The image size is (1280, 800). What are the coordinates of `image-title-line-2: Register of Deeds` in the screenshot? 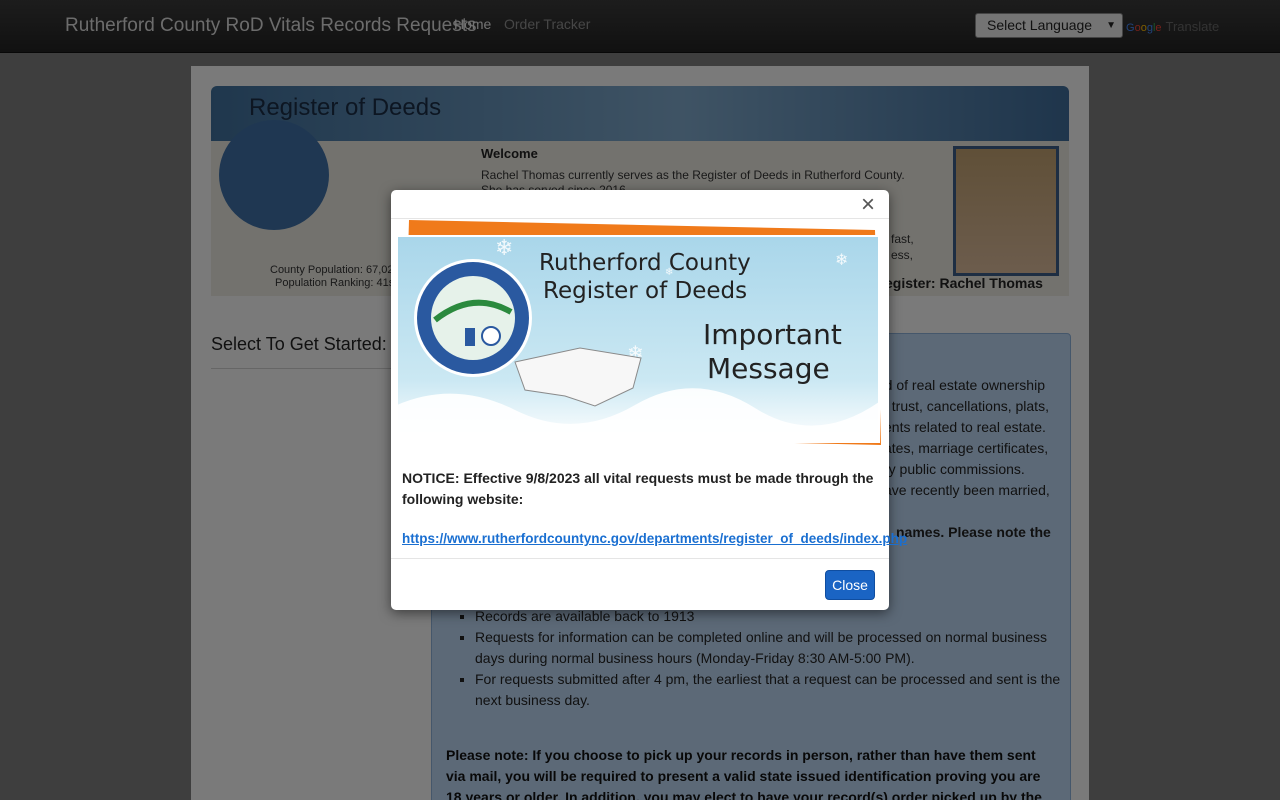 It's located at (645, 291).